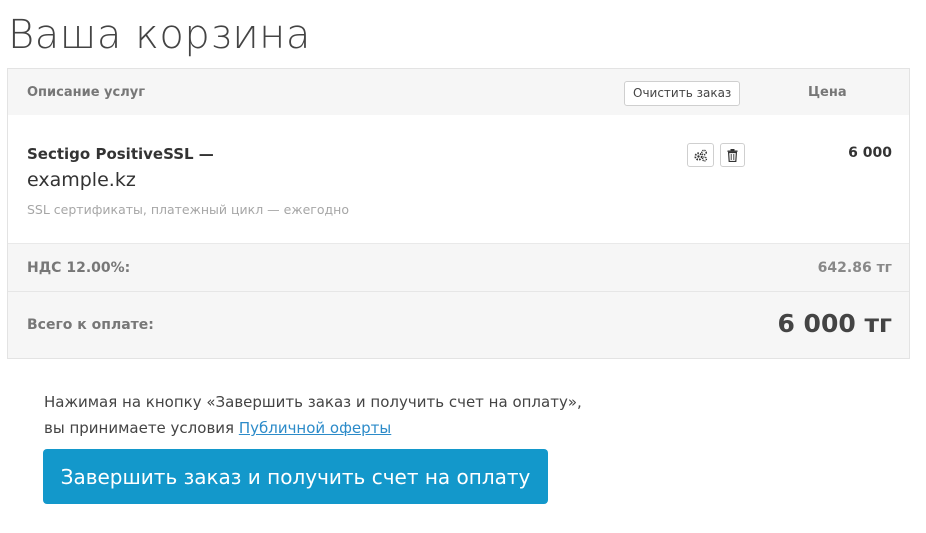 The height and width of the screenshot is (533, 926). Describe the element at coordinates (854, 268) in the screenshot. I see `tax-value: 642.86 тг` at that location.